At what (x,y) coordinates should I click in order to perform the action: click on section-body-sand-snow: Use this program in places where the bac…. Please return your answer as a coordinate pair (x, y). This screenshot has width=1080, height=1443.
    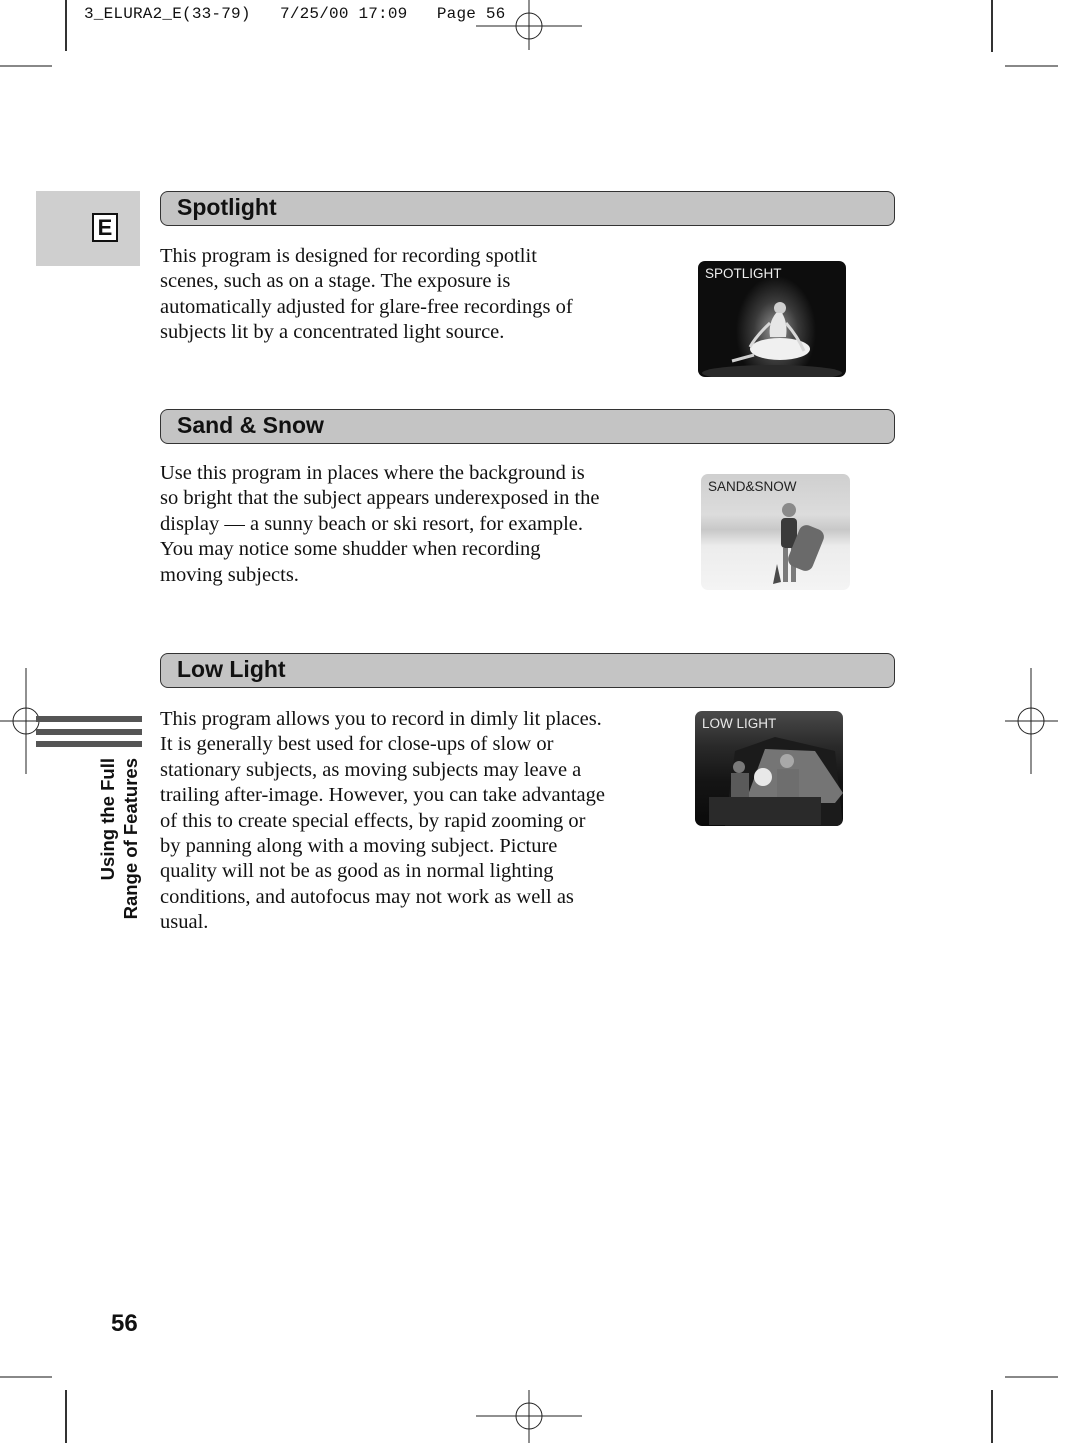
    Looking at the image, I should click on (382, 524).